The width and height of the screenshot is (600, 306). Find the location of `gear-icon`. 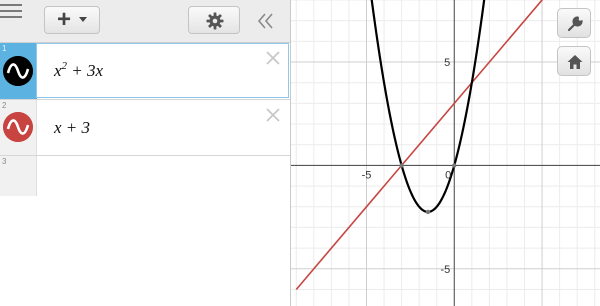

gear-icon is located at coordinates (215, 21).